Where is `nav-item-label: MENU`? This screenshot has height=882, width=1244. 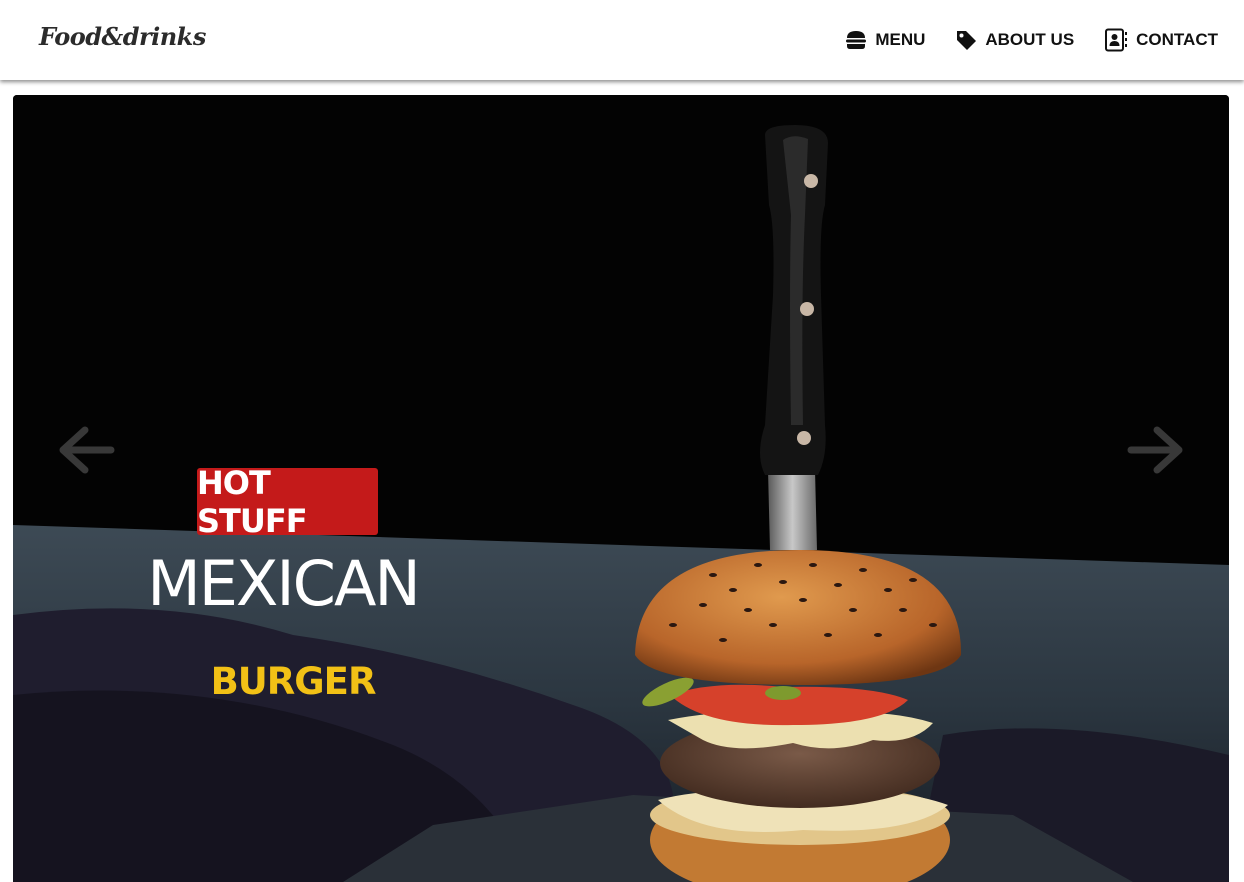 nav-item-label: MENU is located at coordinates (900, 39).